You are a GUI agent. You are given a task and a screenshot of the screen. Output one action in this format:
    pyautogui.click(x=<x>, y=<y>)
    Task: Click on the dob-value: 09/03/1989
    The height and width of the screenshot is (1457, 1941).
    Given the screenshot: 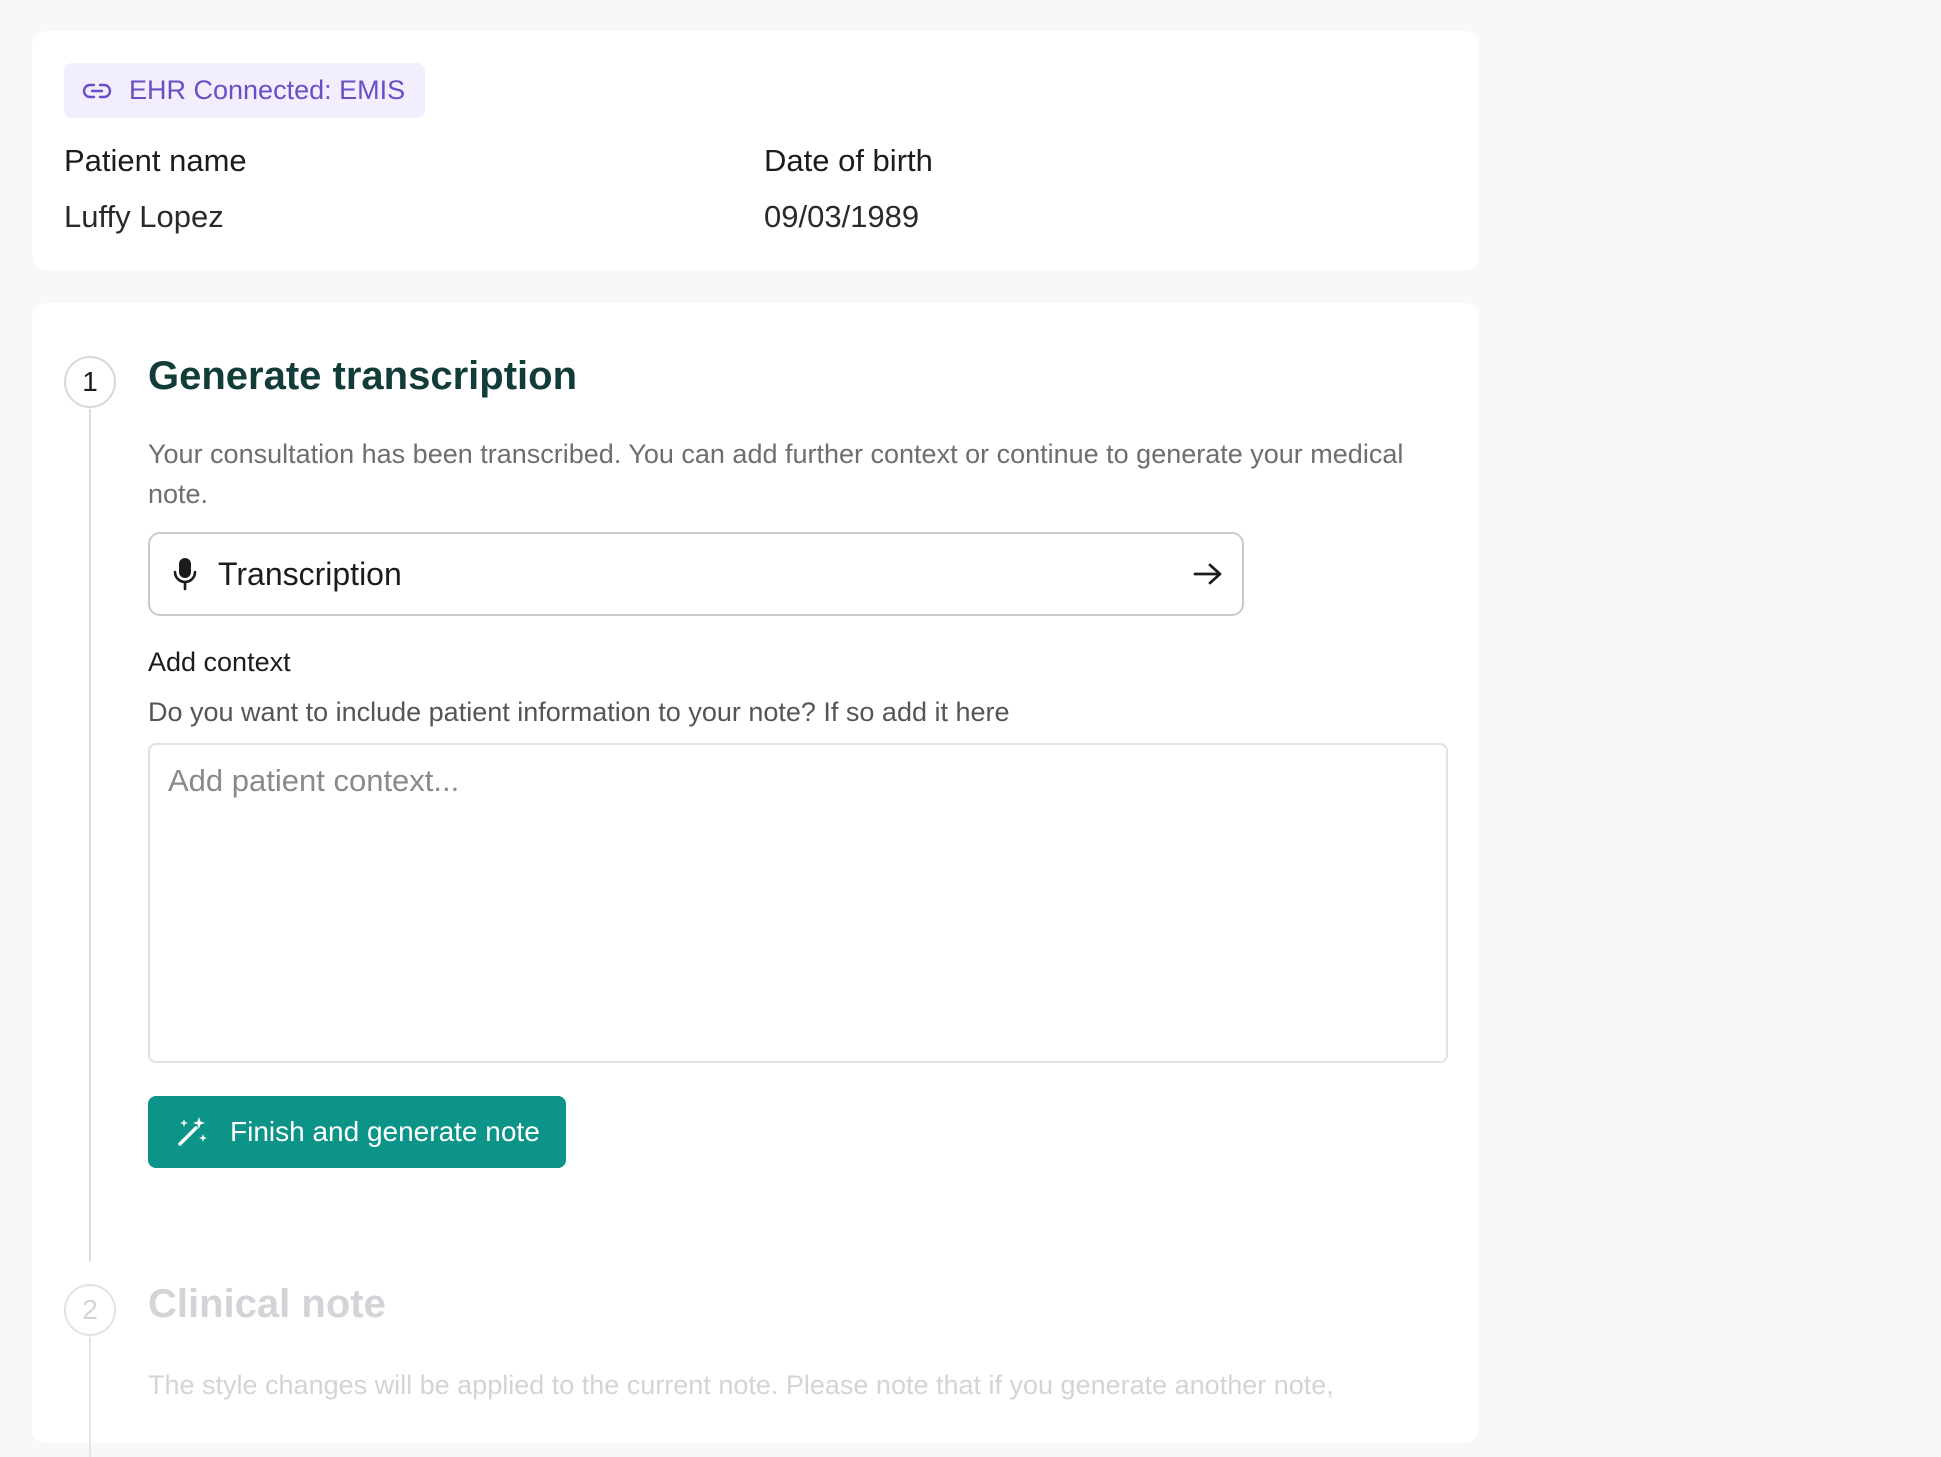 What is the action you would take?
    pyautogui.click(x=842, y=216)
    